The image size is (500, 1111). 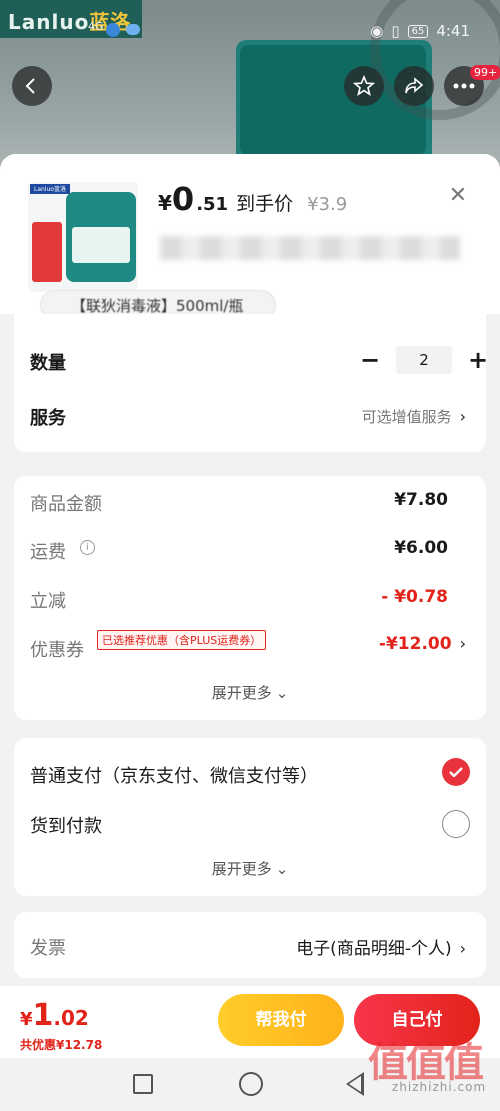 What do you see at coordinates (374, 949) in the screenshot?
I see `invoice-value: 电子(商品明细-个人)` at bounding box center [374, 949].